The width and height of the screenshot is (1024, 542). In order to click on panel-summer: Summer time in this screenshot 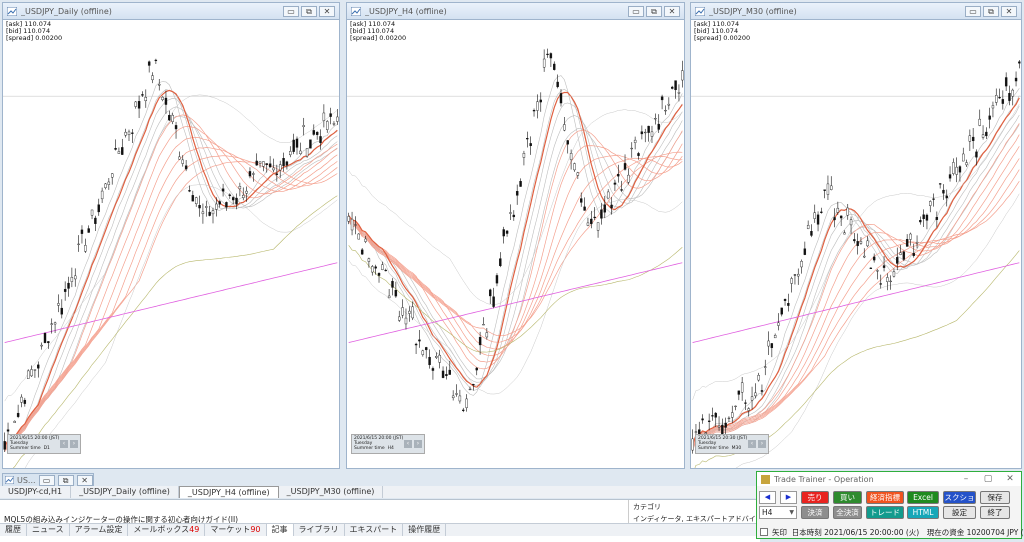, I will do `click(25, 448)`.